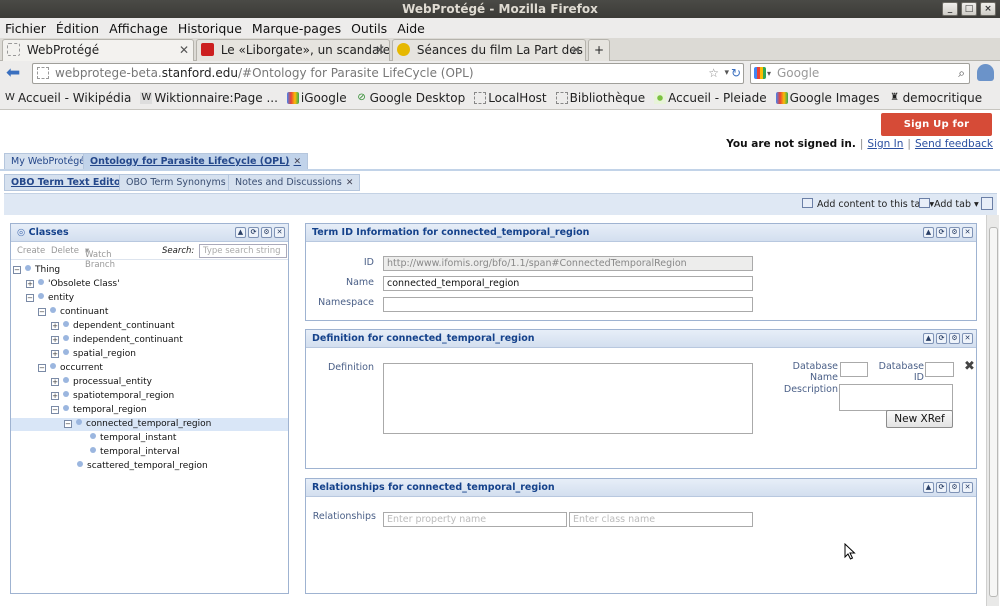 The width and height of the screenshot is (1000, 606). Describe the element at coordinates (133, 452) in the screenshot. I see `tree-node-temporal-interval: temporal_interval` at that location.